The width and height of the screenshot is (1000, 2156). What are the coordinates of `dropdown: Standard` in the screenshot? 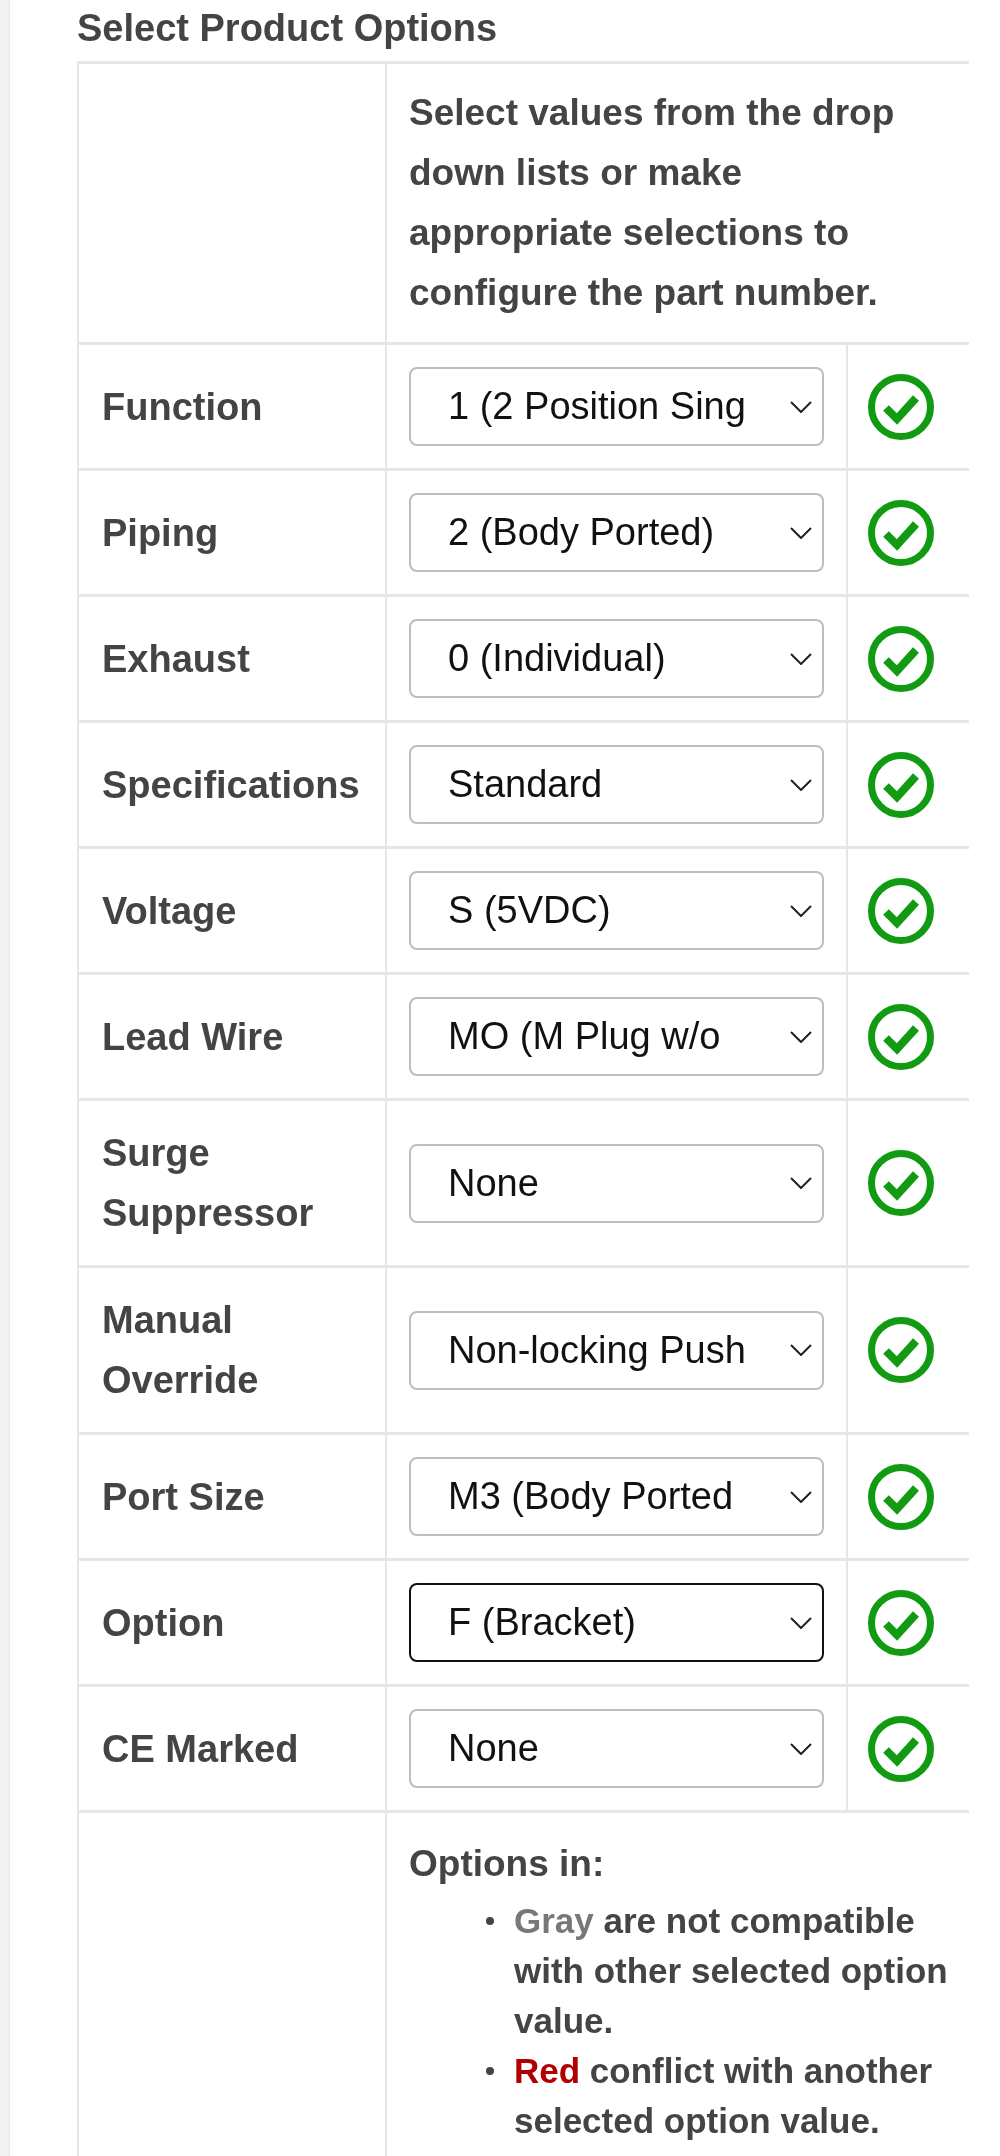 It's located at (616, 784).